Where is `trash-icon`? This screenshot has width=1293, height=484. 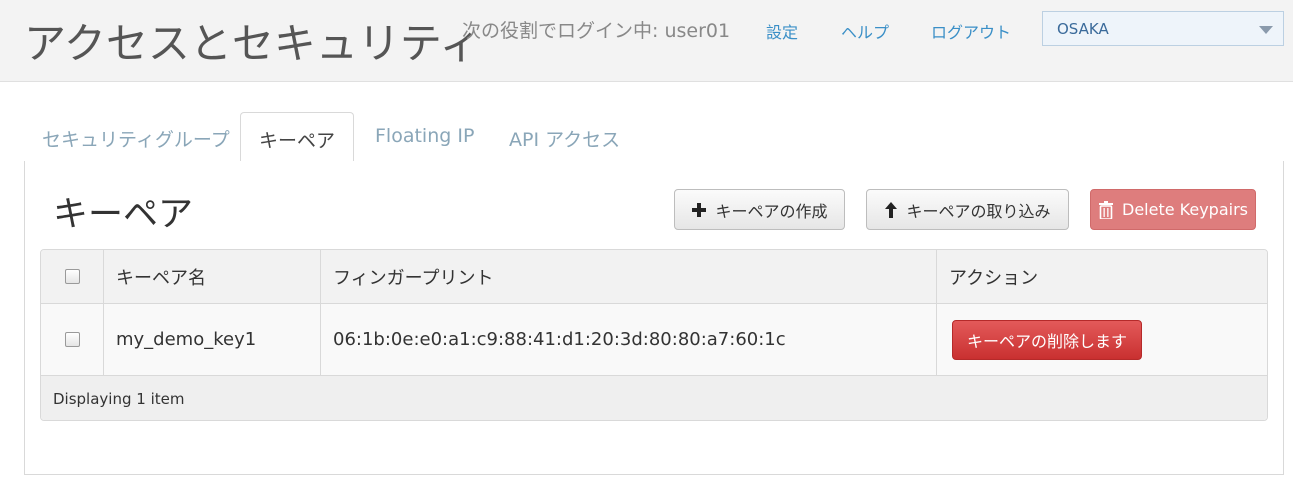
trash-icon is located at coordinates (1106, 209).